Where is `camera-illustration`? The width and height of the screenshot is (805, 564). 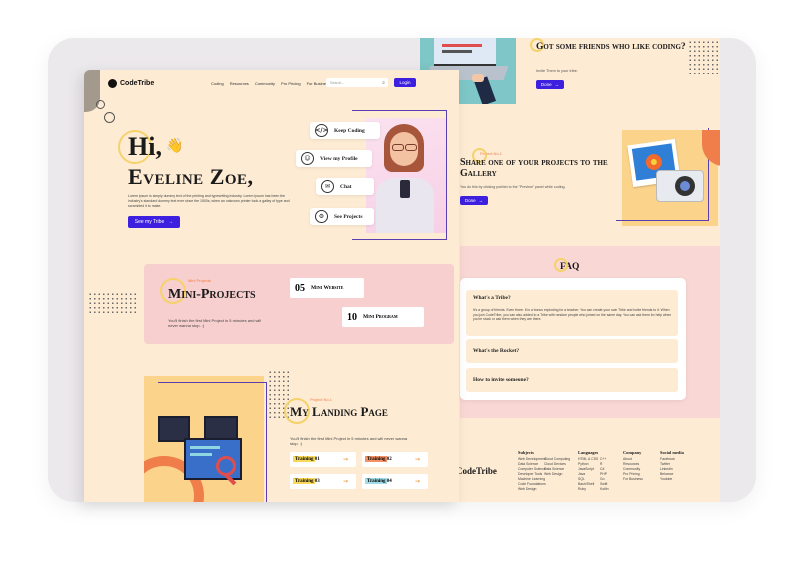 camera-illustration is located at coordinates (668, 177).